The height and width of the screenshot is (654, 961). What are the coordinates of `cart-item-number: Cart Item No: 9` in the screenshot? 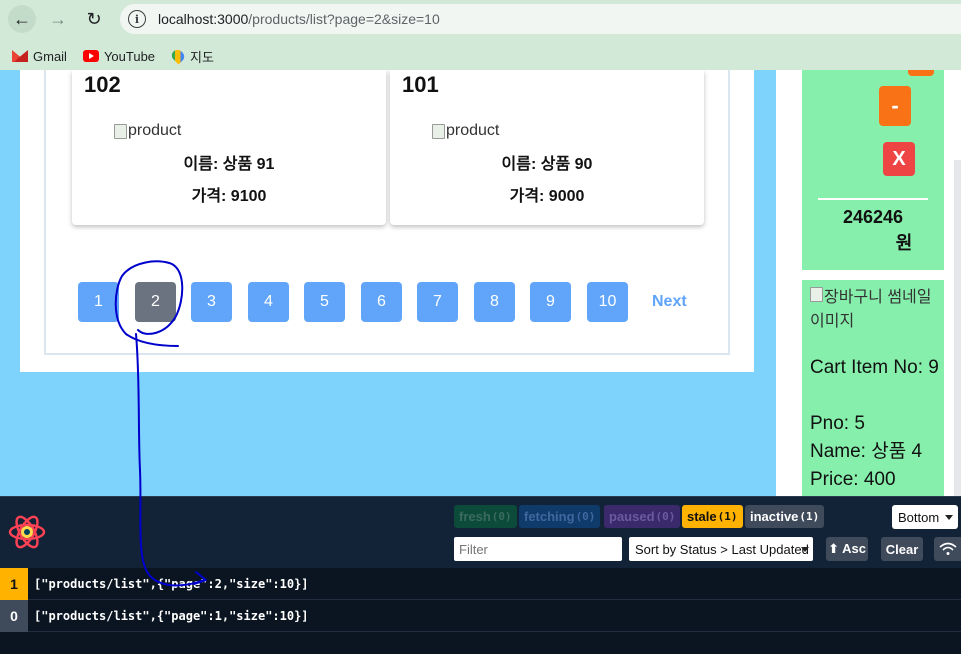 It's located at (874, 367).